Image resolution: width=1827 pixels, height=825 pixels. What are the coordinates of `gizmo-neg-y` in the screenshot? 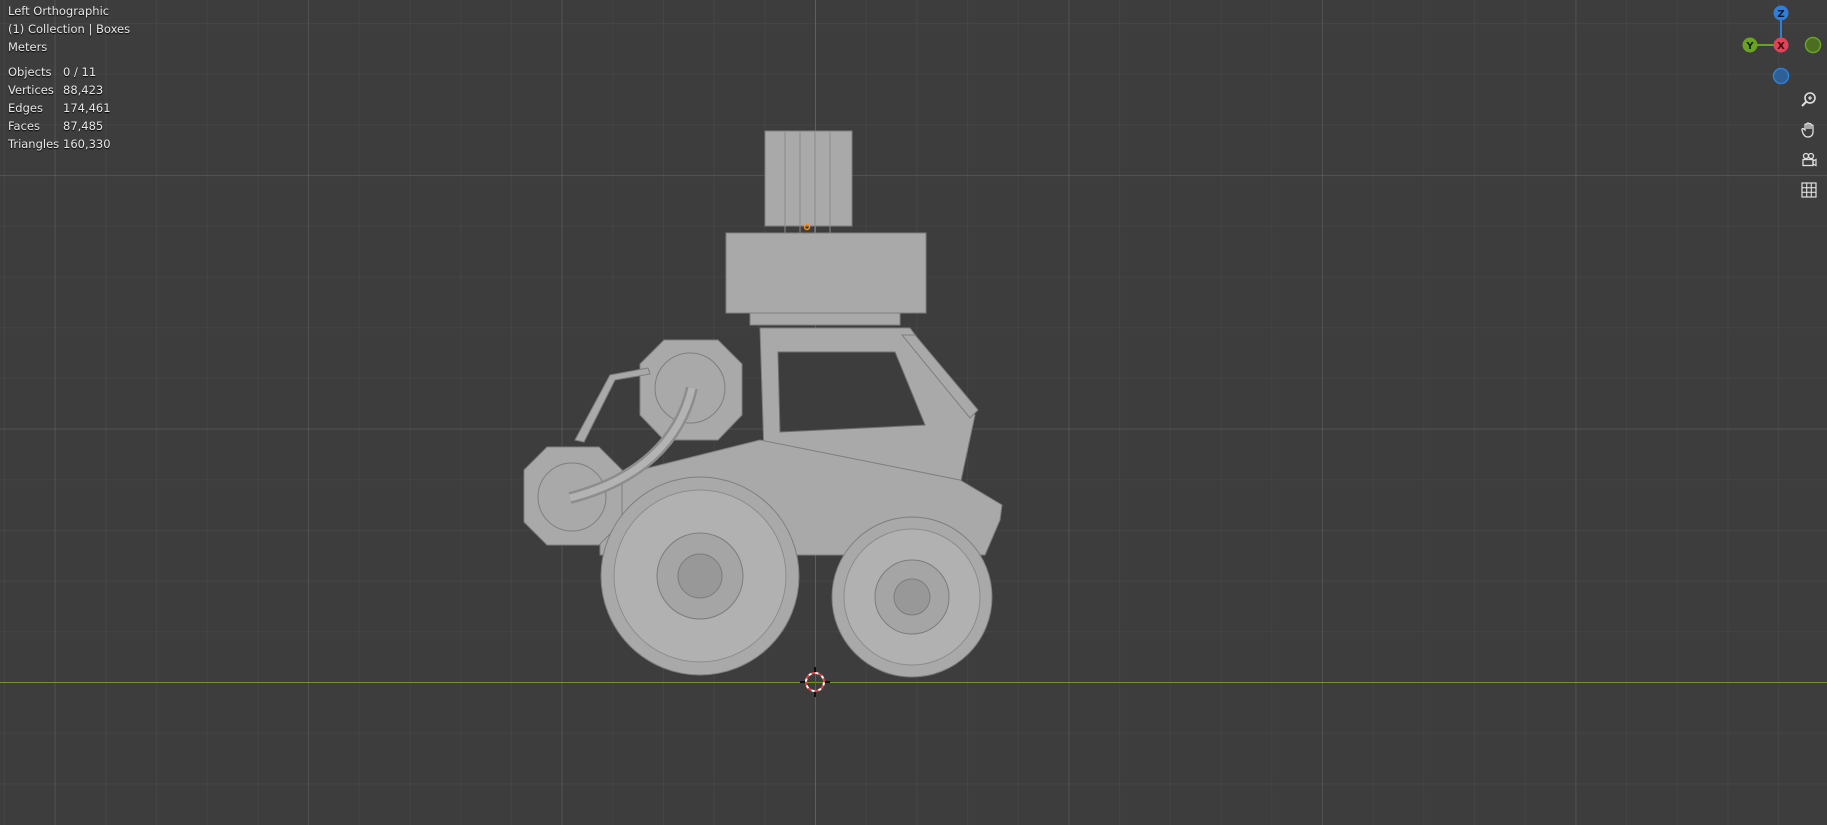 It's located at (1813, 45).